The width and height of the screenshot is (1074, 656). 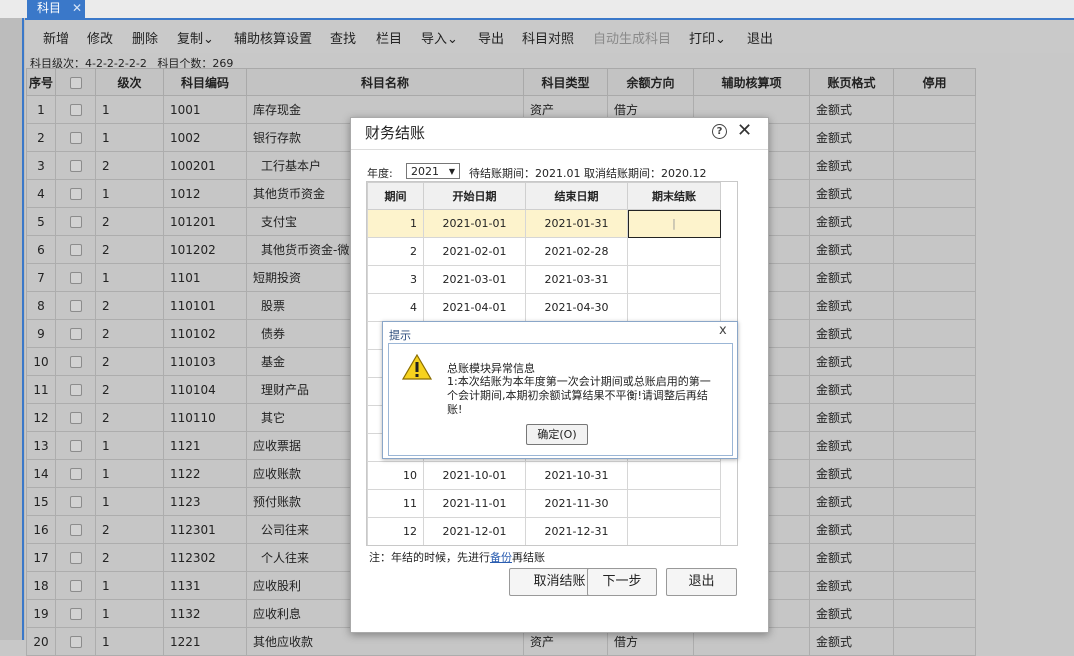 What do you see at coordinates (195, 37) in the screenshot?
I see `copy-button: 复制⌄` at bounding box center [195, 37].